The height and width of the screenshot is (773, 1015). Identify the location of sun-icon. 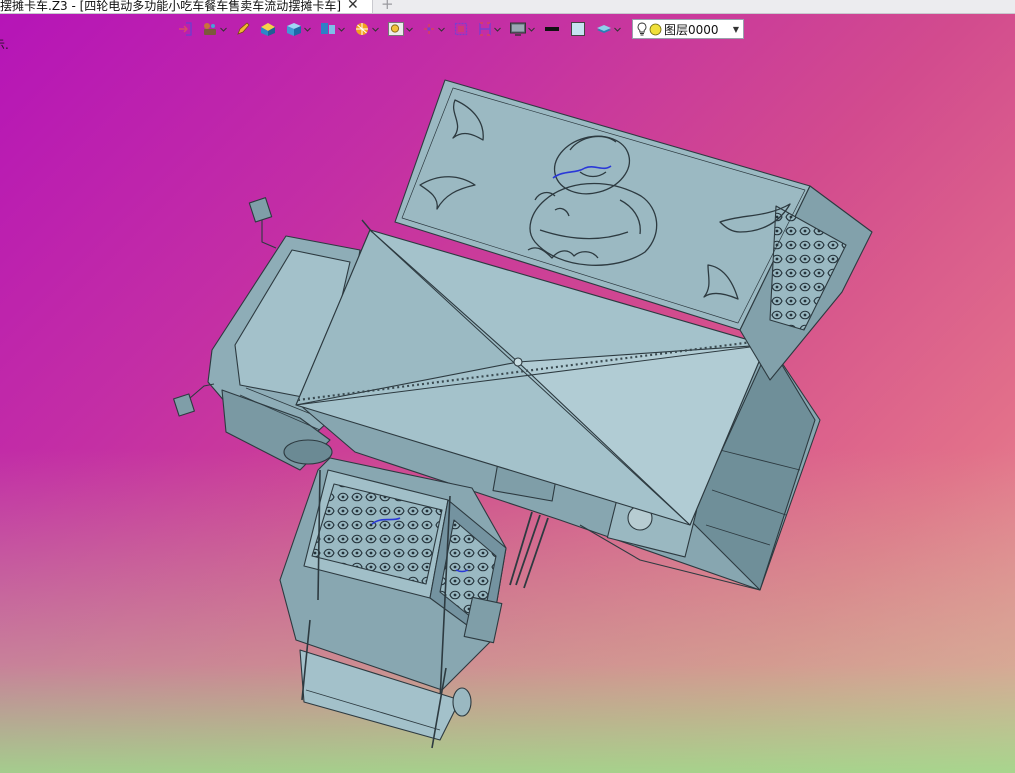
(655, 29).